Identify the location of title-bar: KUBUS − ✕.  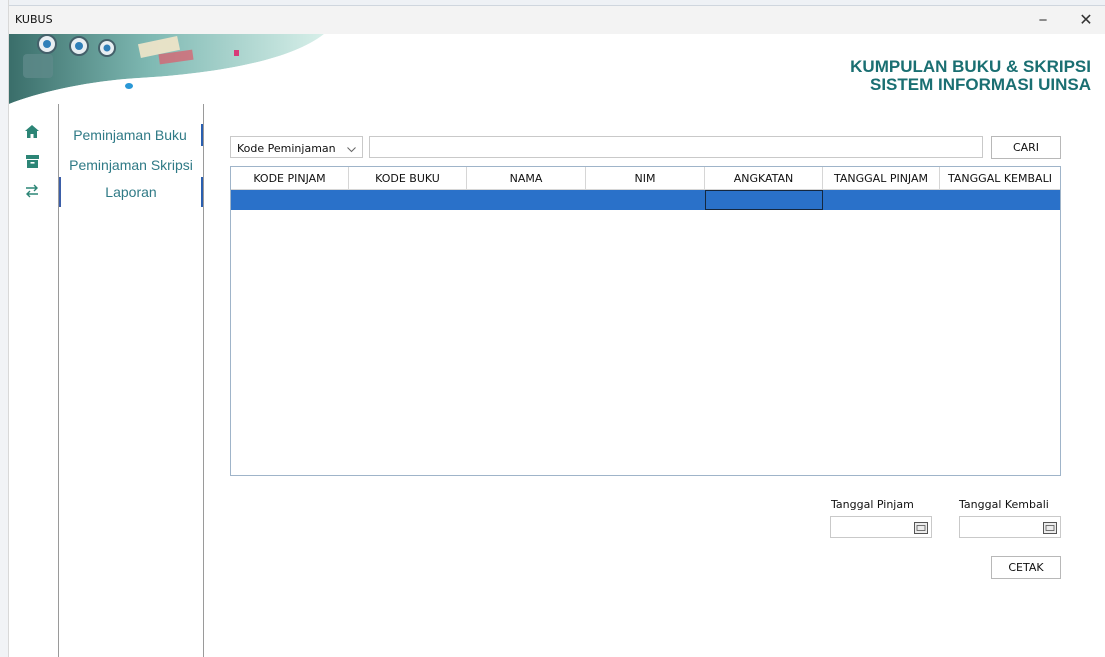
(557, 20).